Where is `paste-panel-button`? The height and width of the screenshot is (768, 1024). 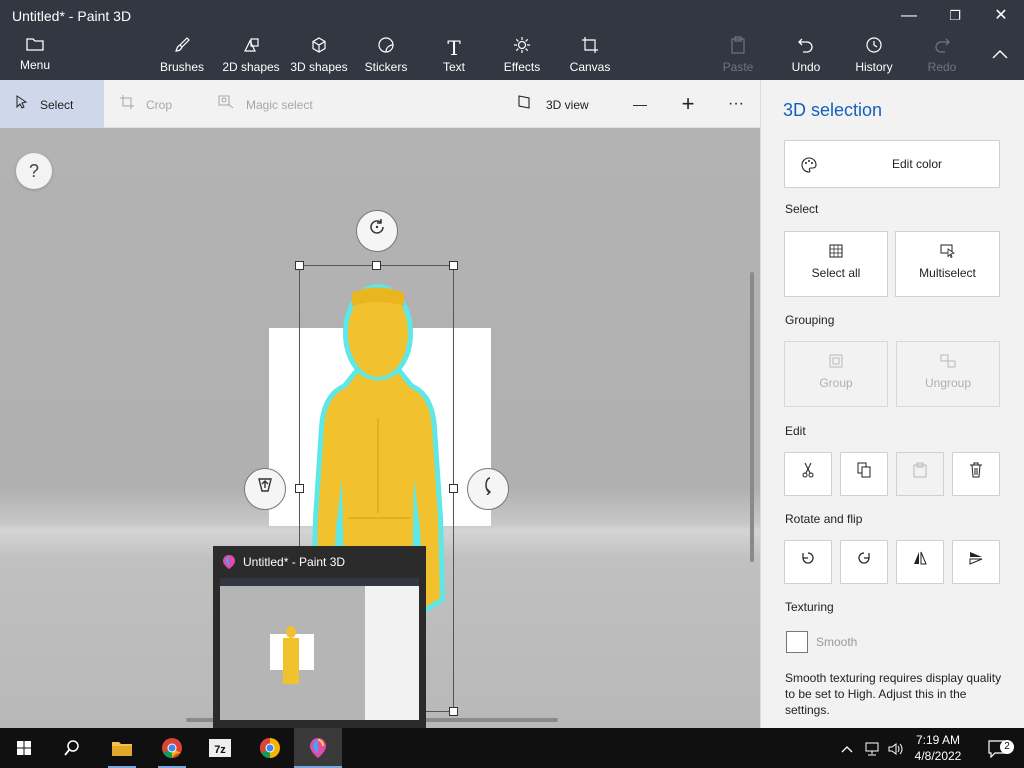
paste-panel-button is located at coordinates (920, 474).